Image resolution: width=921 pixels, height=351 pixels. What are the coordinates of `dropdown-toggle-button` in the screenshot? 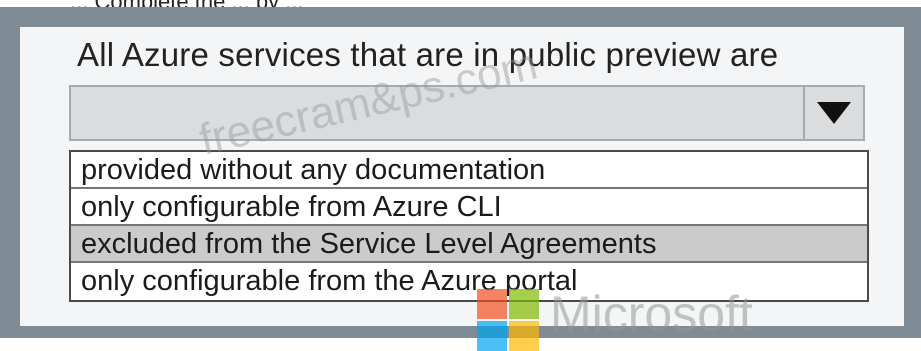 It's located at (833, 113).